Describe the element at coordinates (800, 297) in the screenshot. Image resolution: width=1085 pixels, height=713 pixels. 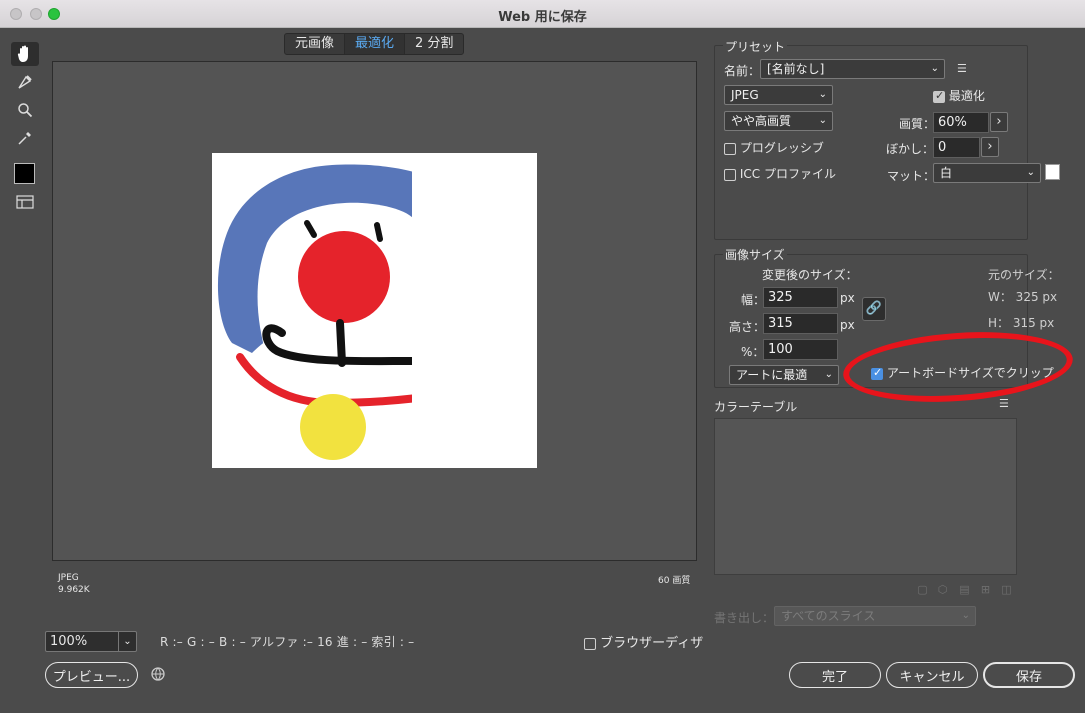
I see `width-input: 325` at that location.